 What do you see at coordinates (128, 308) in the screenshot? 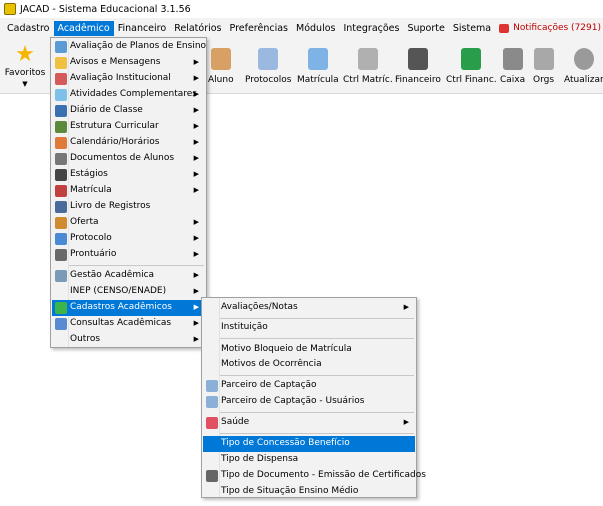
I see `menu-item-cadastros-academicos: Cadastros Acadêmicos ▶` at bounding box center [128, 308].